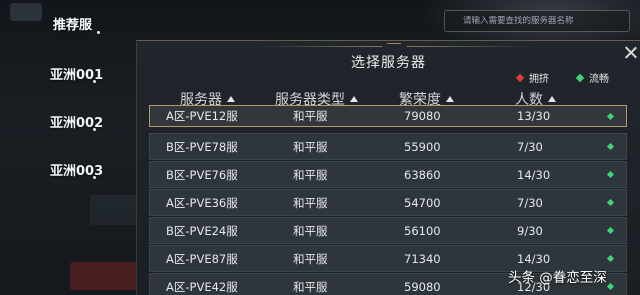 Image resolution: width=640 pixels, height=295 pixels. What do you see at coordinates (202, 286) in the screenshot?
I see `server-name: A区-PVE42服` at bounding box center [202, 286].